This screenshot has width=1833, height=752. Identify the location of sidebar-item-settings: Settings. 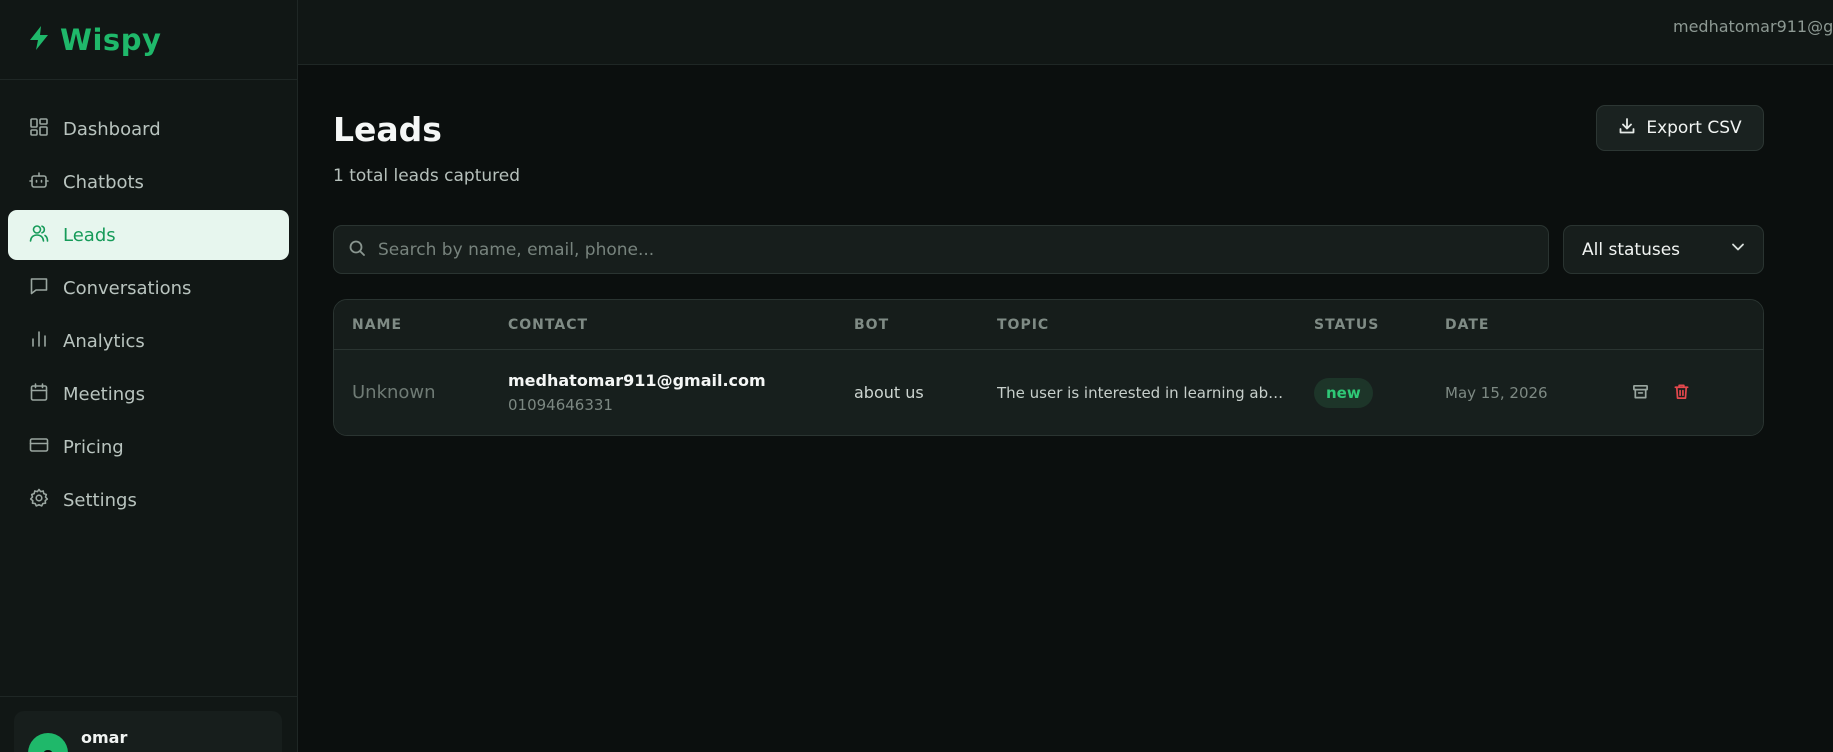
(148, 500).